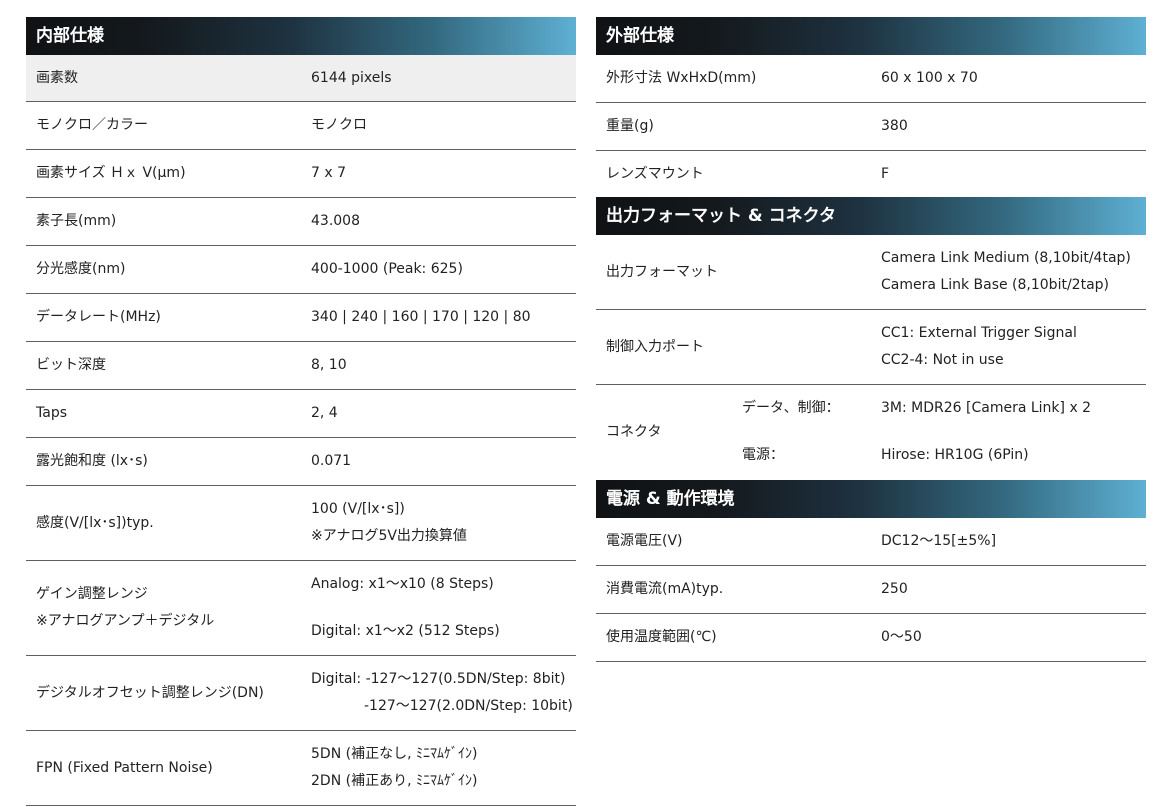  Describe the element at coordinates (939, 541) in the screenshot. I see `spec-value: DC12～15[±5%]` at that location.